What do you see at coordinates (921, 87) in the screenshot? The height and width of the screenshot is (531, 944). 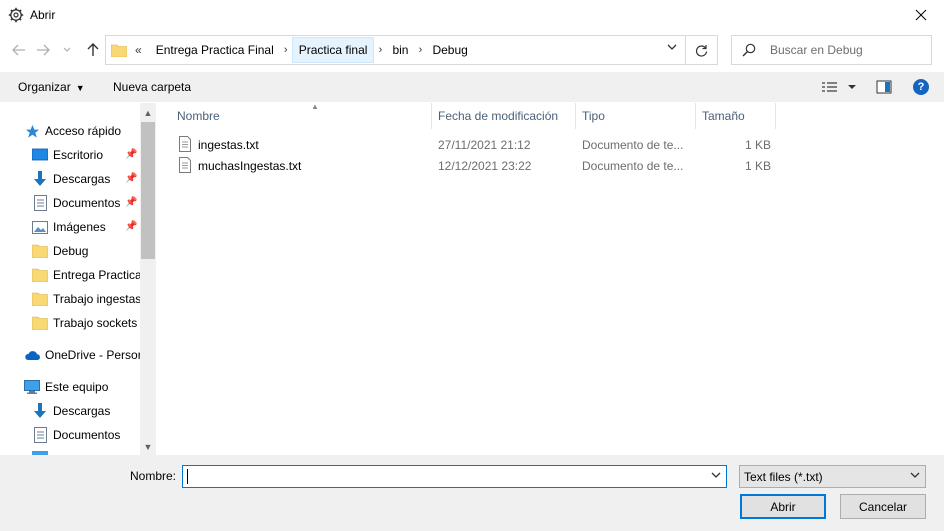 I see `help-icon: ?` at bounding box center [921, 87].